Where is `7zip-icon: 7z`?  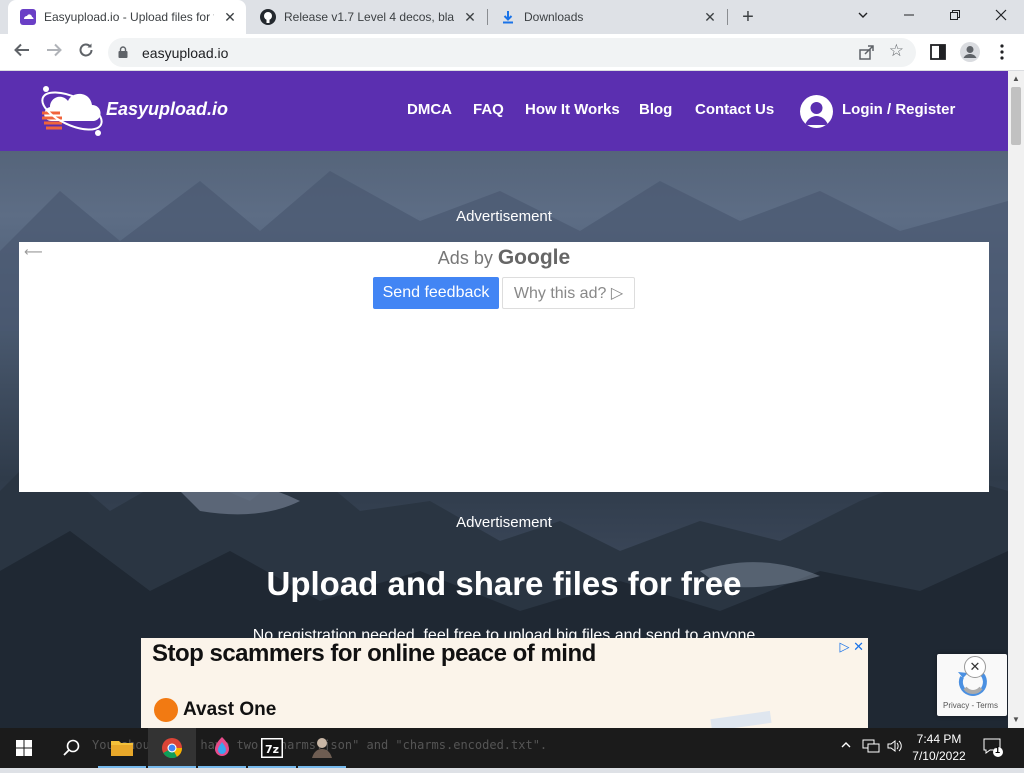 7zip-icon: 7z is located at coordinates (272, 748).